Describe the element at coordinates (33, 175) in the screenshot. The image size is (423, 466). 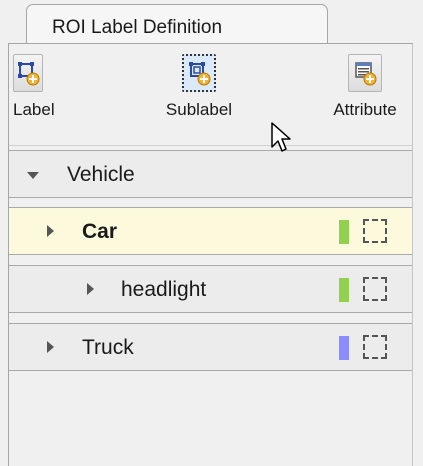
I see `collapse-caret-icon` at that location.